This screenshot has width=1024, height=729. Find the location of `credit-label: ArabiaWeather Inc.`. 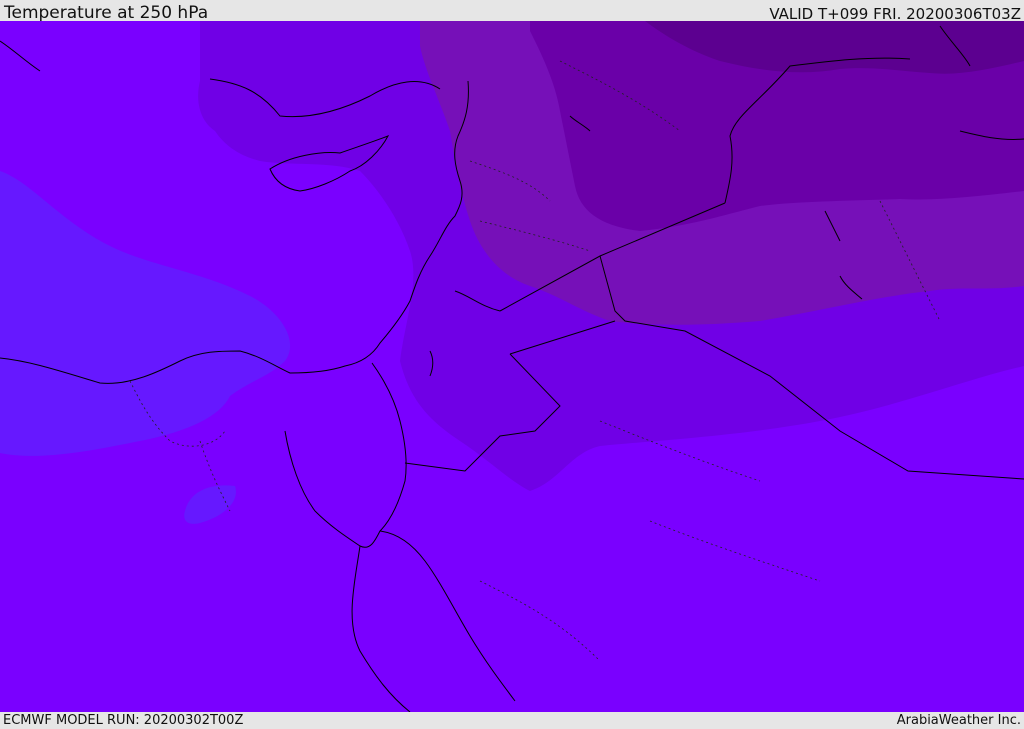

credit-label: ArabiaWeather Inc. is located at coordinates (958, 720).